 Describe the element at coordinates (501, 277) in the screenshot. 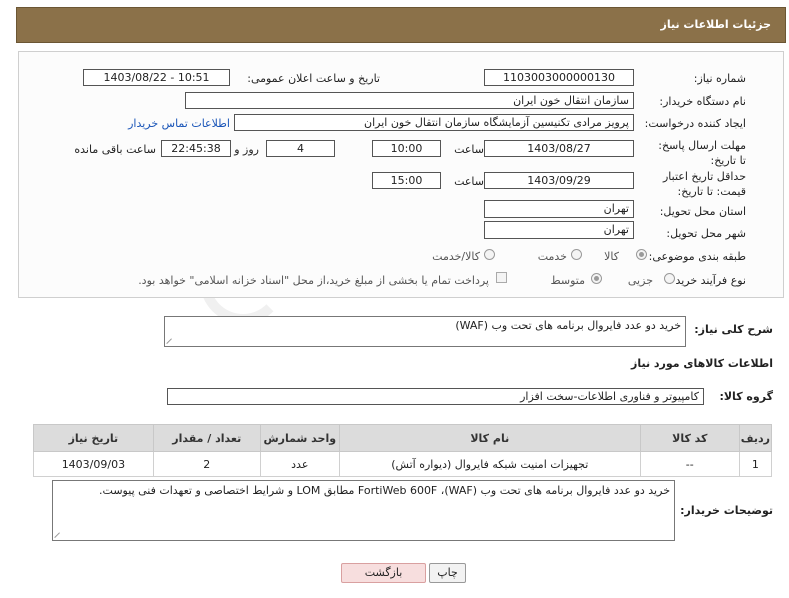

I see `treasury-payment-checkbox` at that location.